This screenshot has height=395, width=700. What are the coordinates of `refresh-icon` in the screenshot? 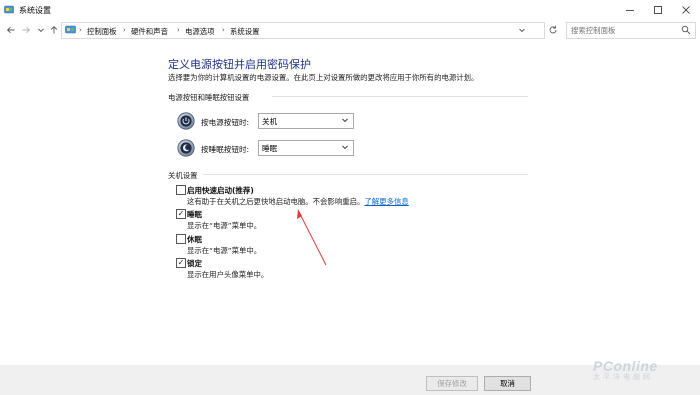 It's located at (553, 29).